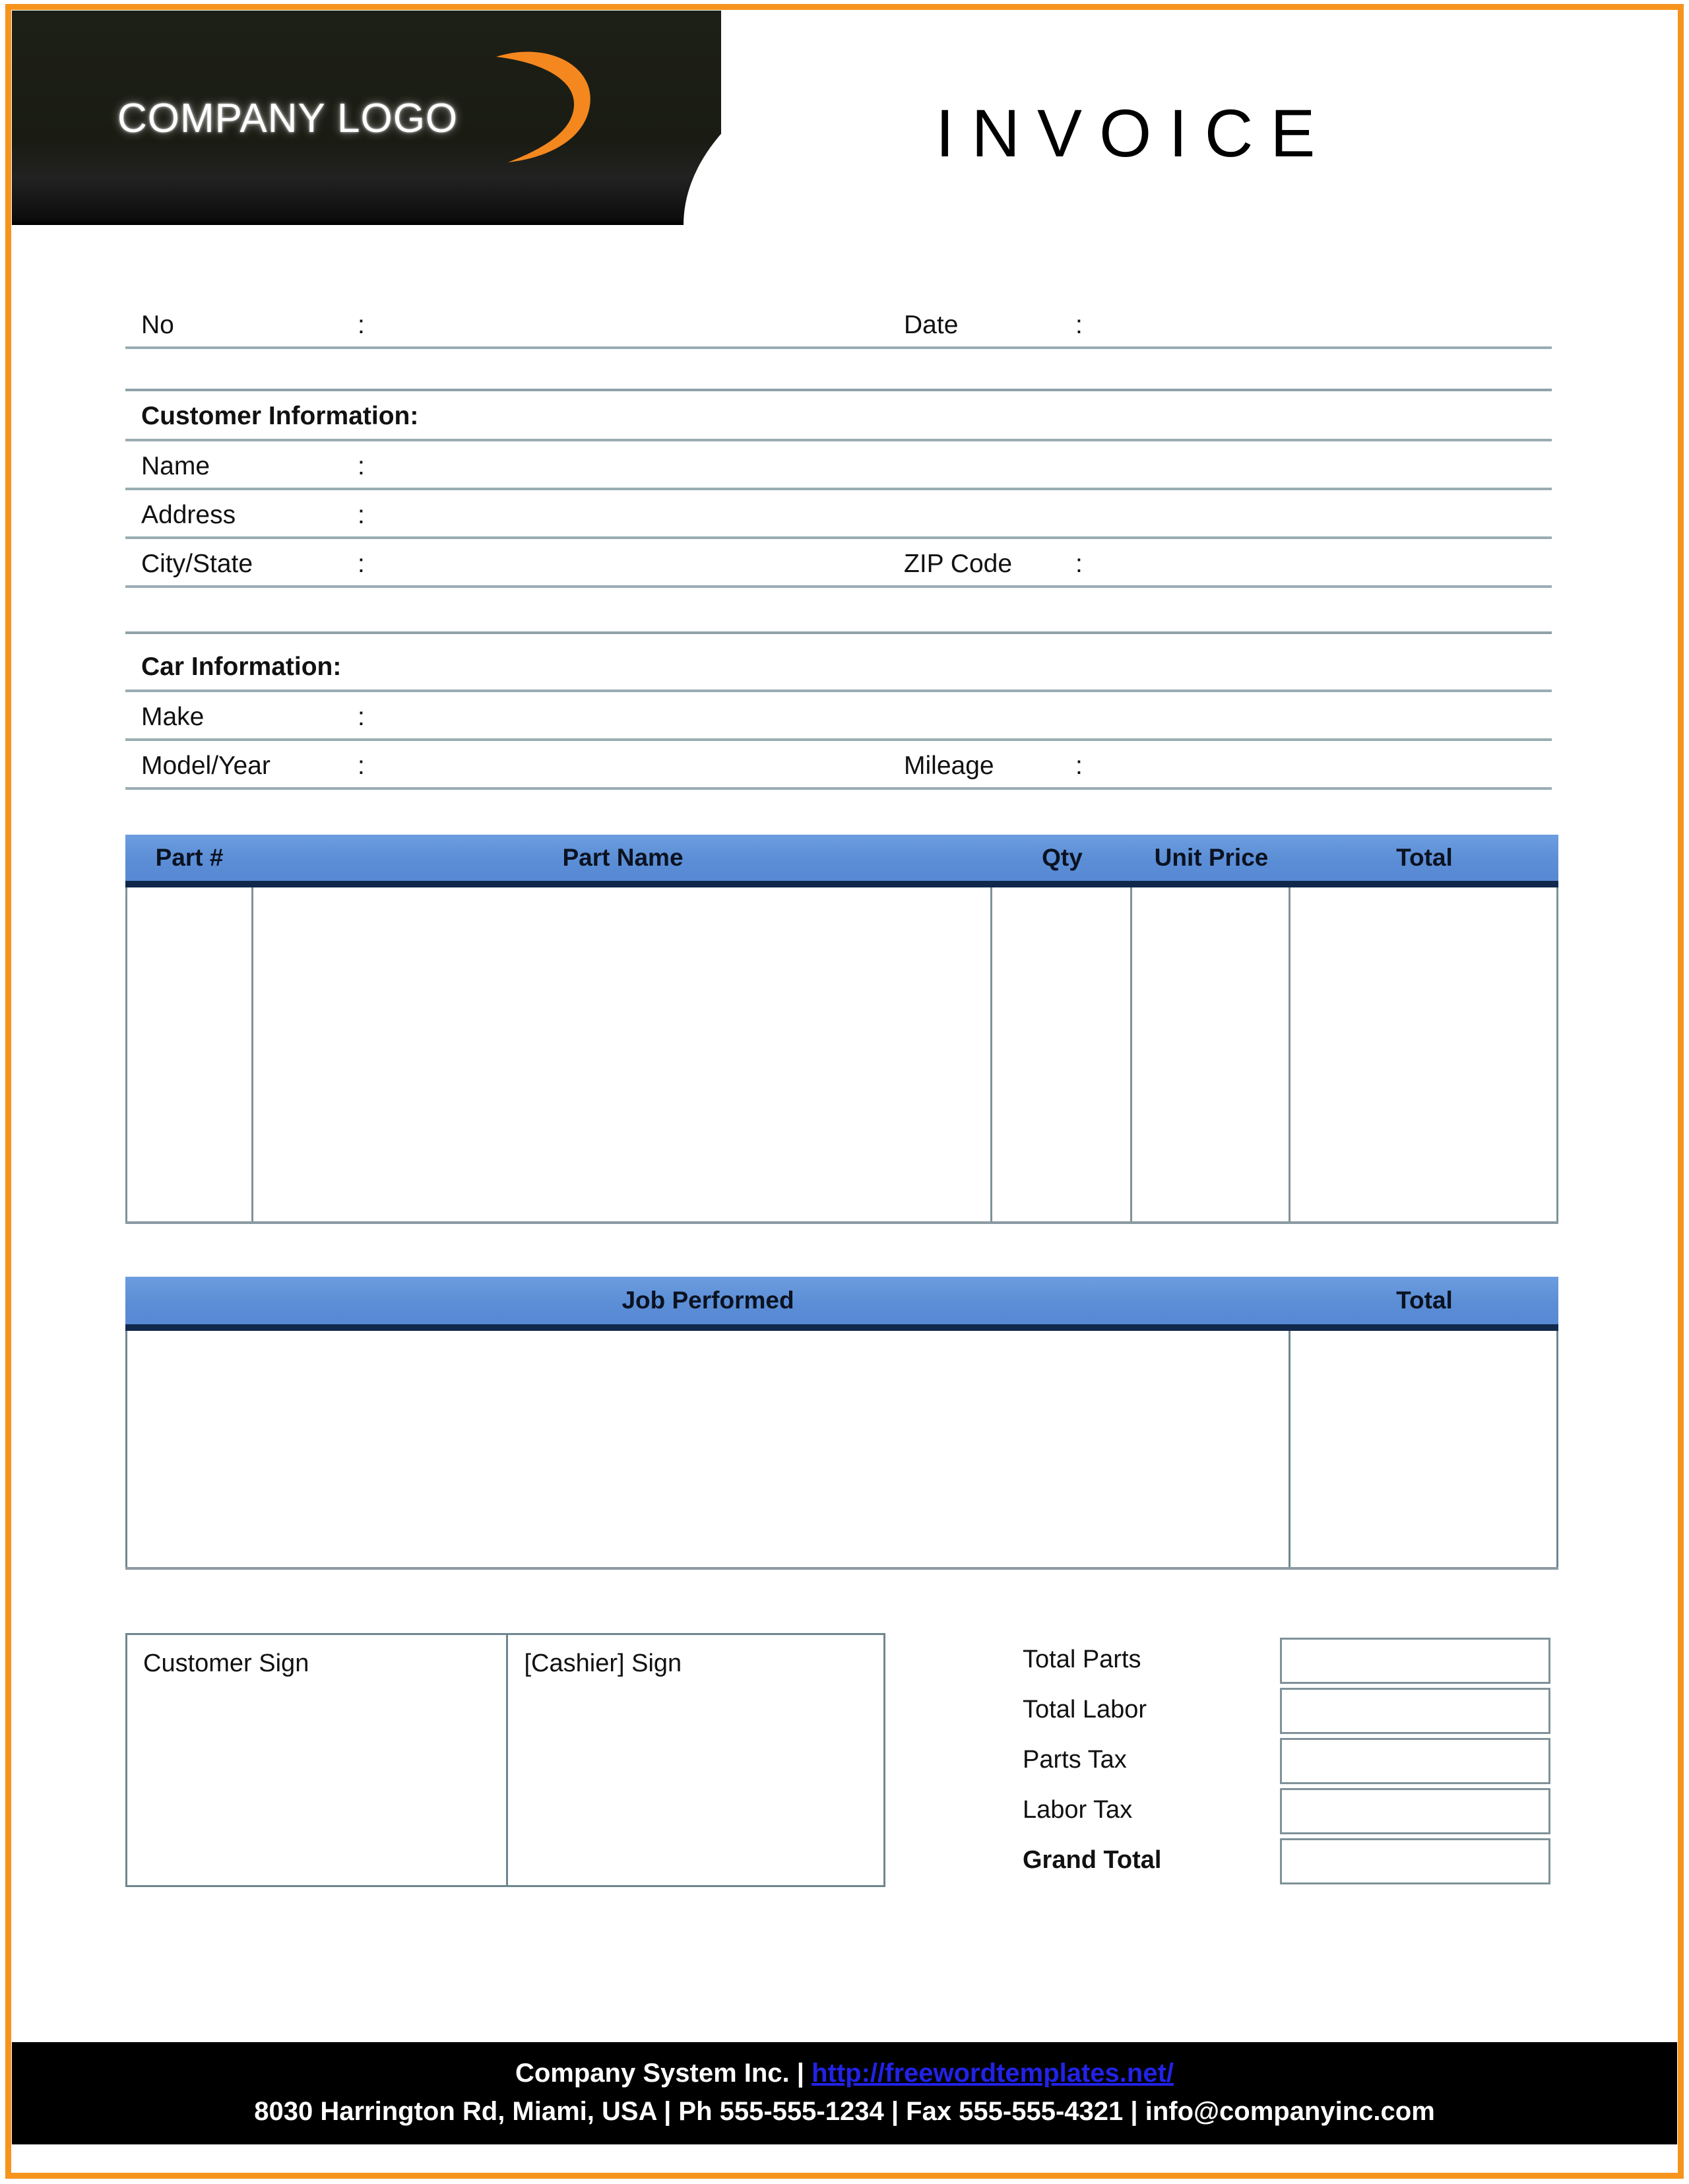  What do you see at coordinates (361, 766) in the screenshot?
I see `model-year-colon: :` at bounding box center [361, 766].